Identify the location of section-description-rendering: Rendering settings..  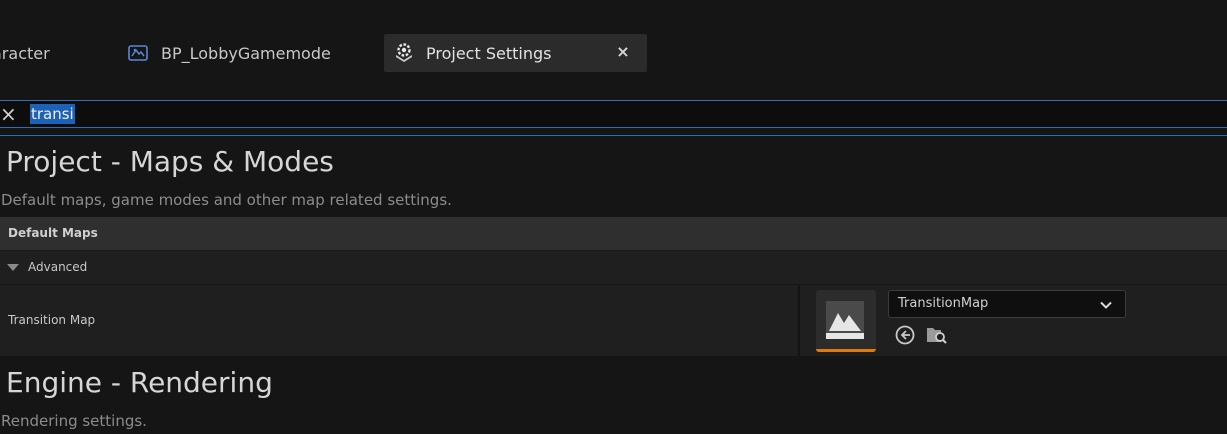
(74, 421).